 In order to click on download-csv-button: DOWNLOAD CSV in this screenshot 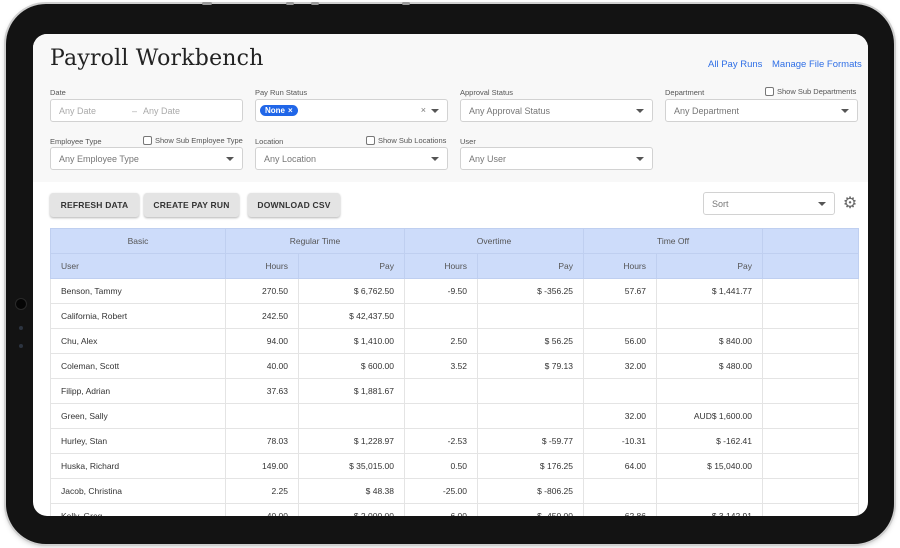, I will do `click(294, 205)`.